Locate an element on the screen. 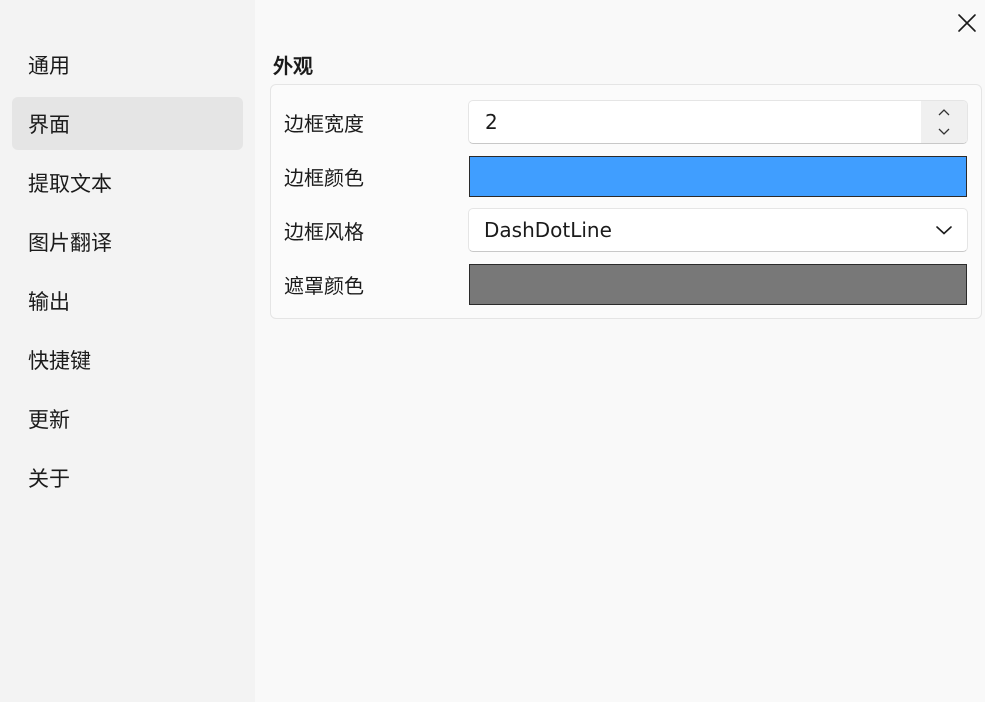  border-width-row: 边框宽度 2 is located at coordinates (626, 122).